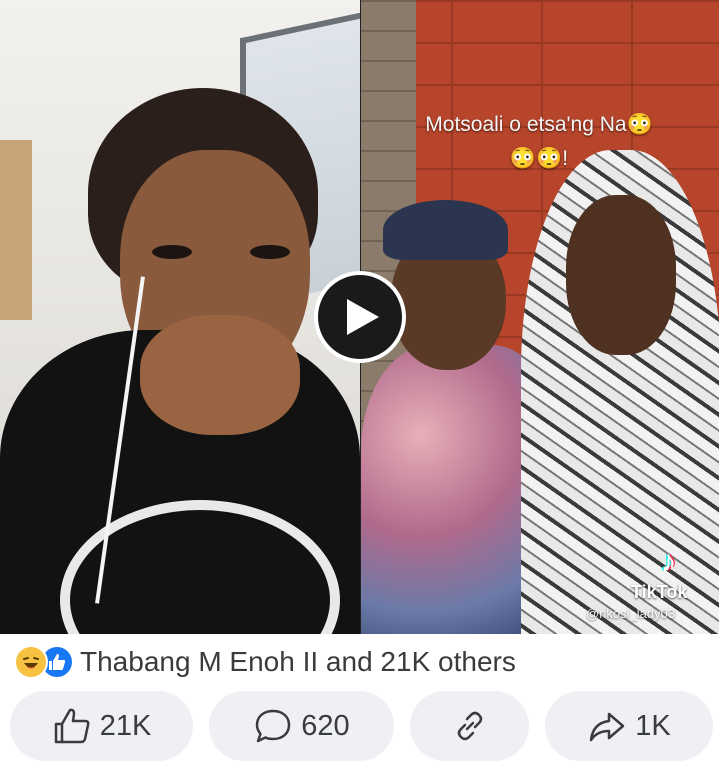  I want to click on tiktok-watermark: TikTok, so click(659, 592).